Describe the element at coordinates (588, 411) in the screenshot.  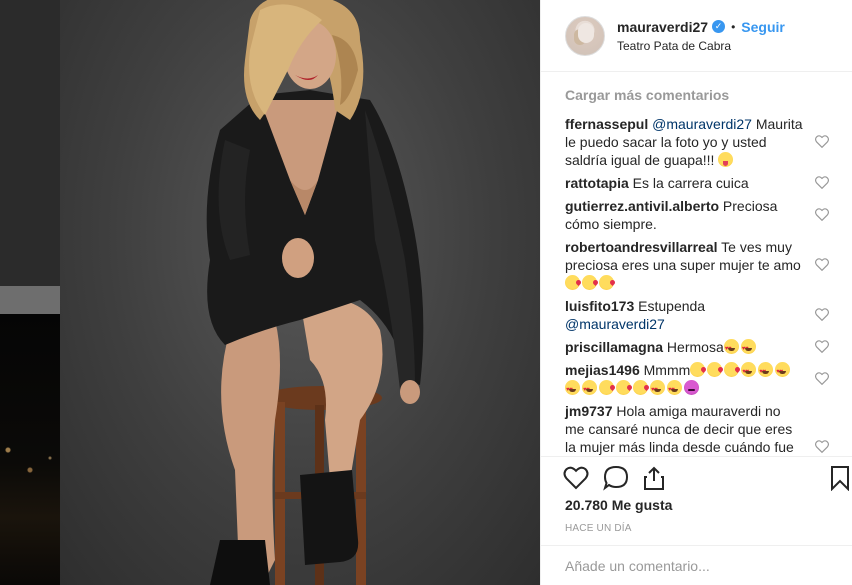
I see `comment-username: jm9737` at that location.